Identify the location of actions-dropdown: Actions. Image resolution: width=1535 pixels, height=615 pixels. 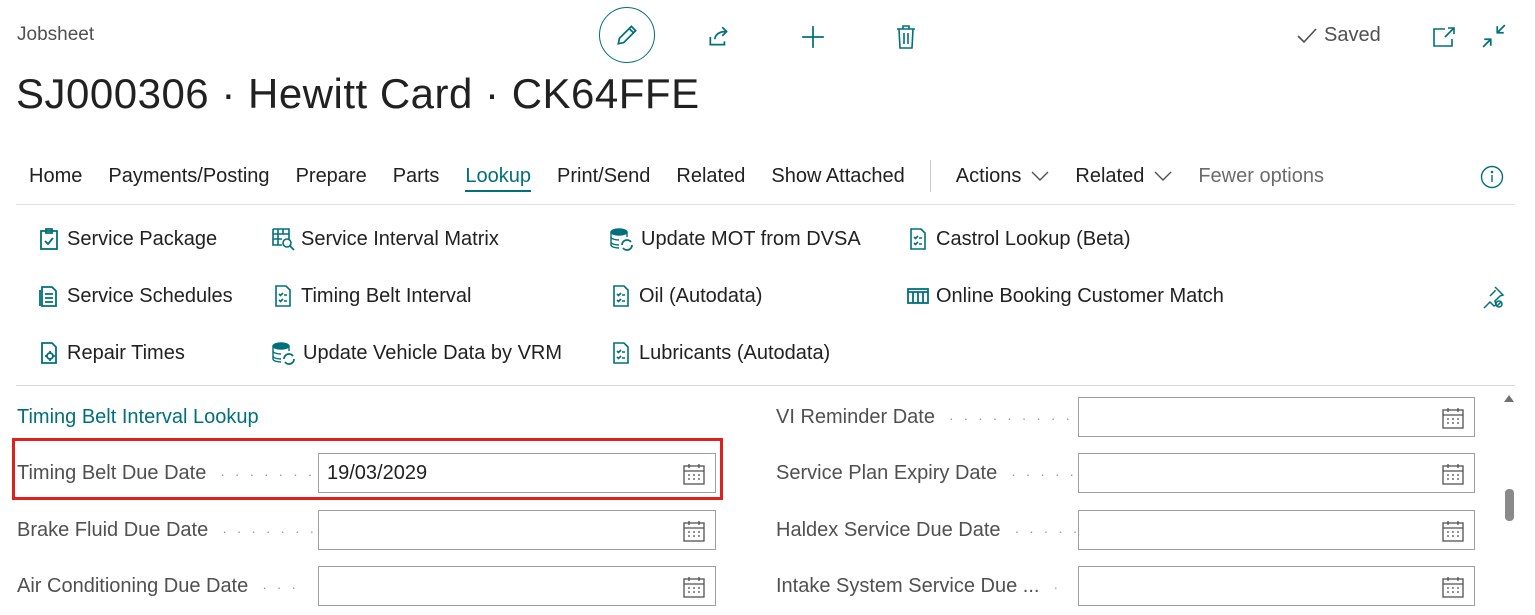
(1003, 176).